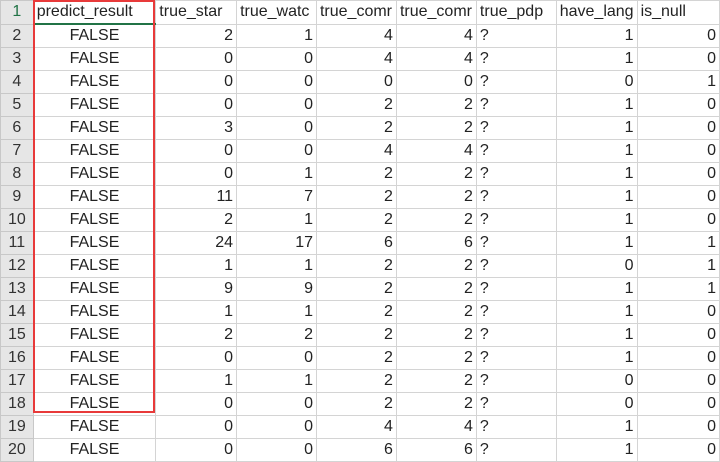 This screenshot has width=720, height=462. What do you see at coordinates (196, 128) in the screenshot?
I see `data-cell: 3` at bounding box center [196, 128].